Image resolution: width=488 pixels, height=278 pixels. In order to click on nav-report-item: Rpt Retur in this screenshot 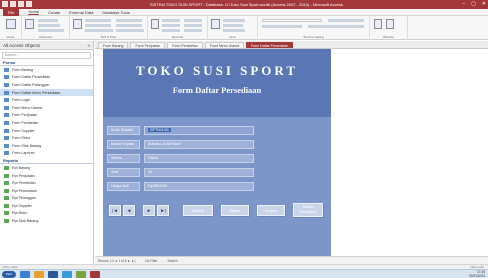, I will do `click(46, 214)`.